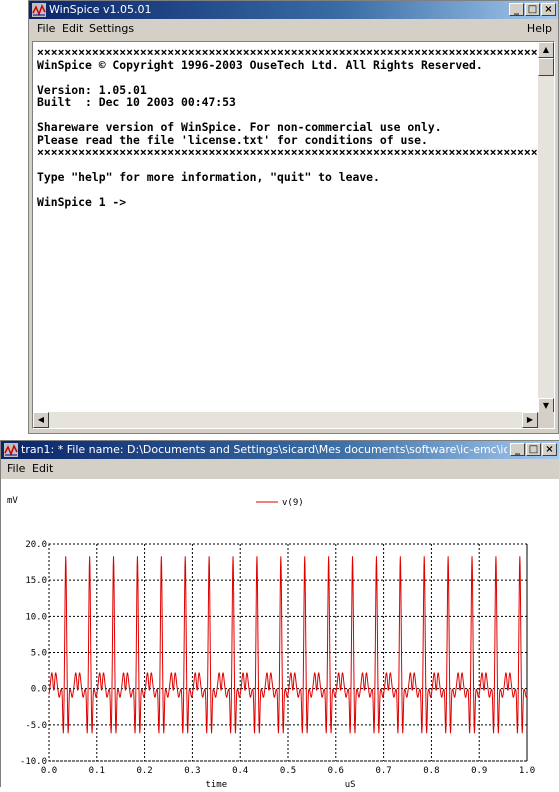  What do you see at coordinates (530, 420) in the screenshot?
I see `scroll-right-button: ▶` at bounding box center [530, 420].